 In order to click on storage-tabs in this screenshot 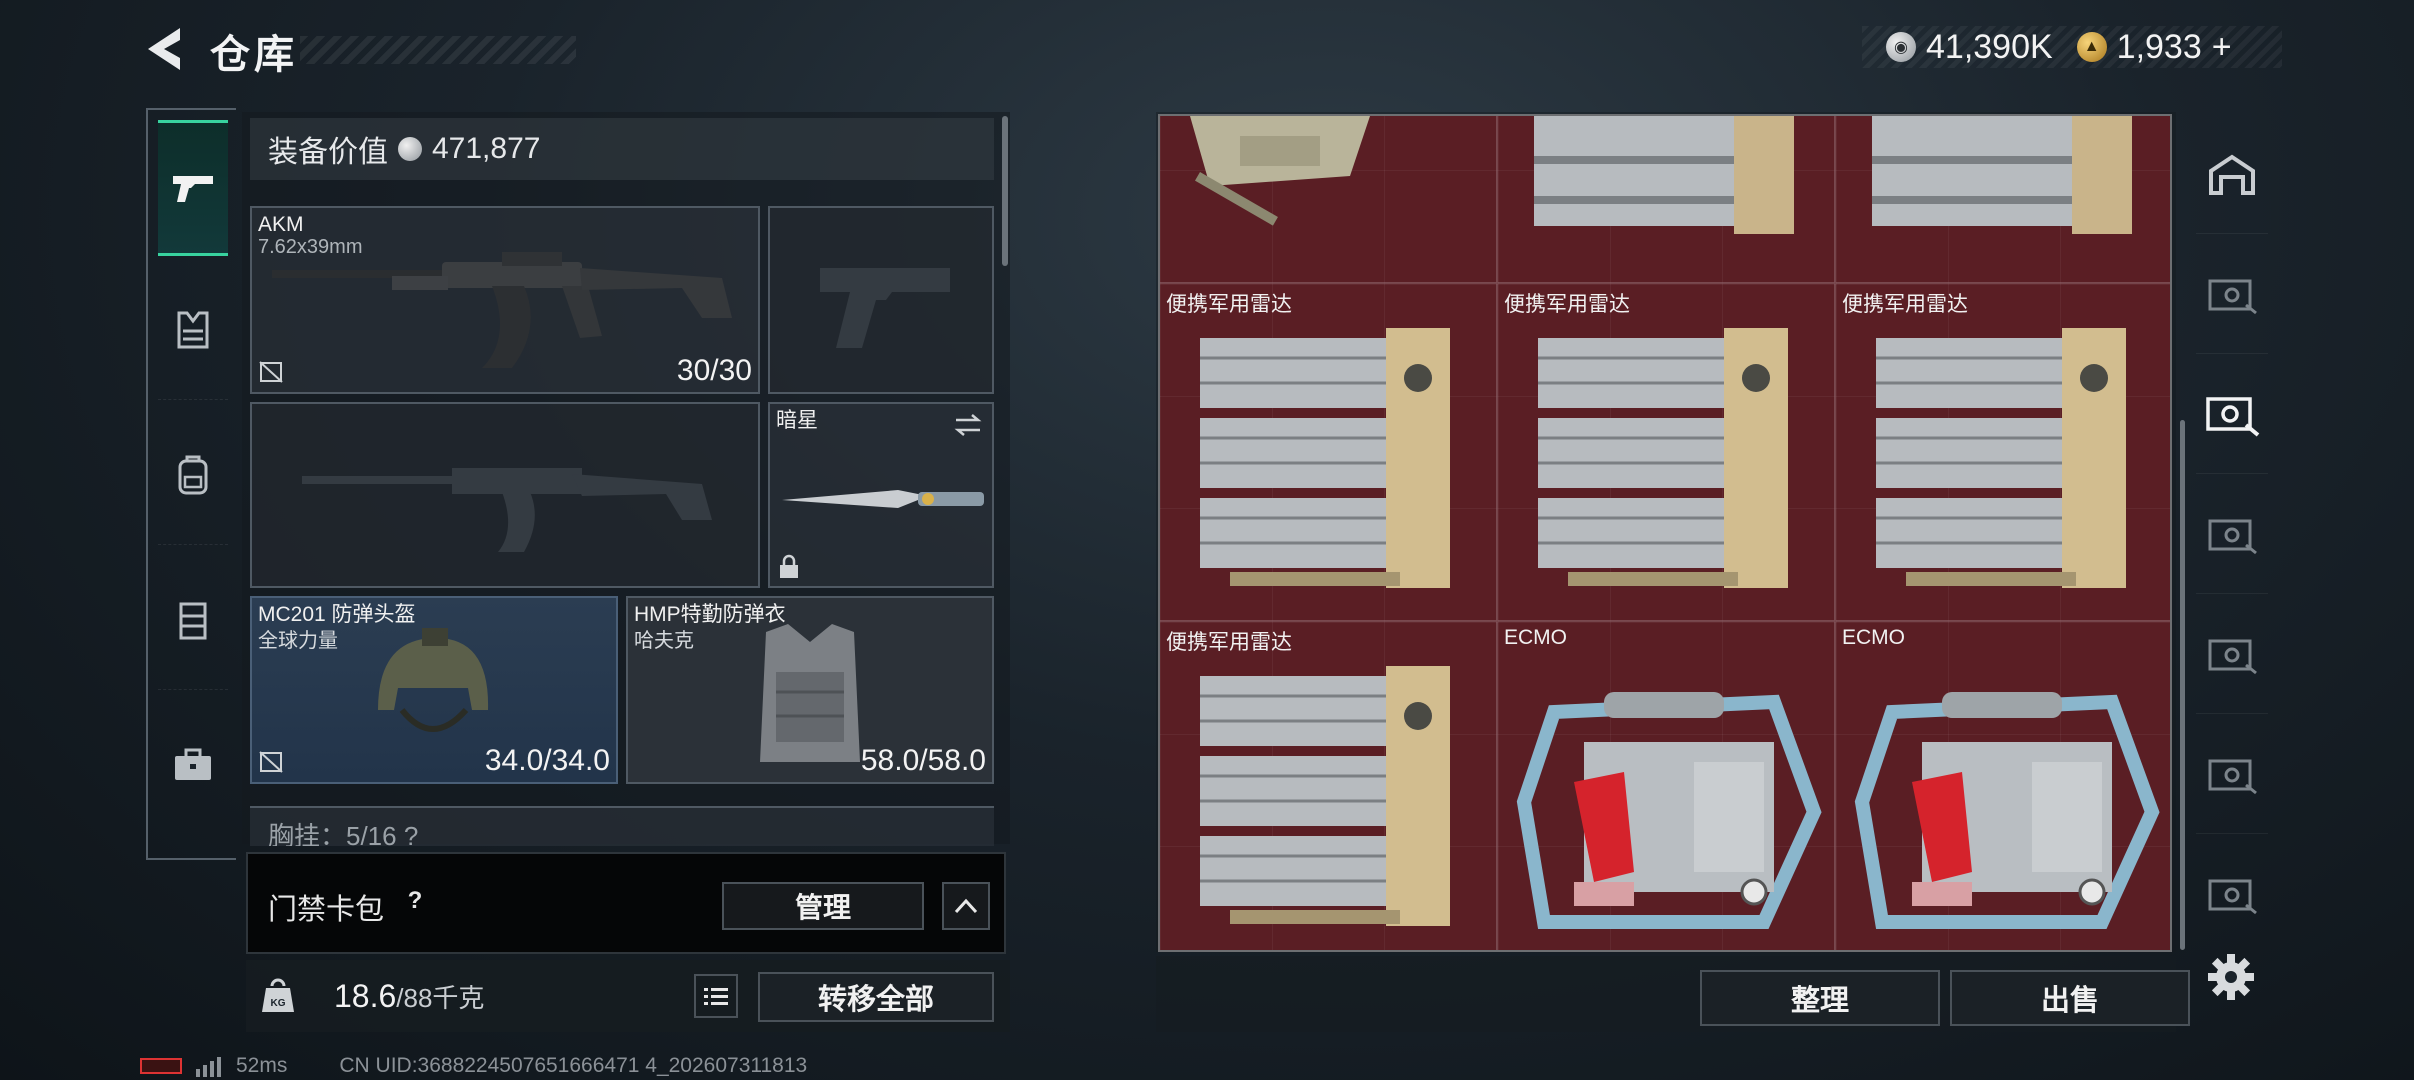, I will do `click(2232, 536)`.